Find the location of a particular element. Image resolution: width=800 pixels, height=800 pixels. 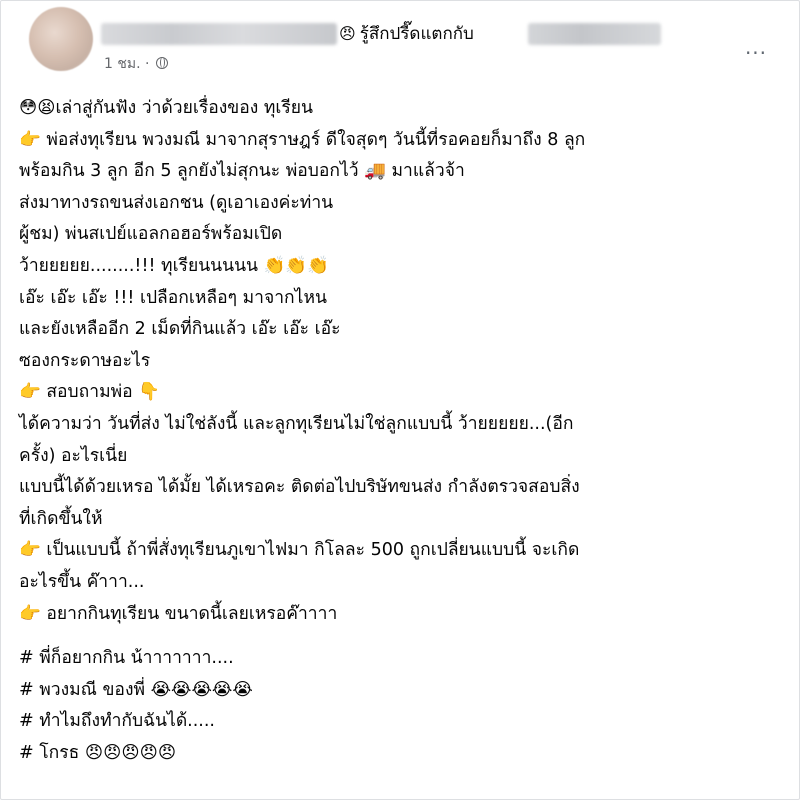

post-header: 😠 รู้สึกปรี๊ดแตกกับ 1 ชม. · ··· is located at coordinates (400, 46).